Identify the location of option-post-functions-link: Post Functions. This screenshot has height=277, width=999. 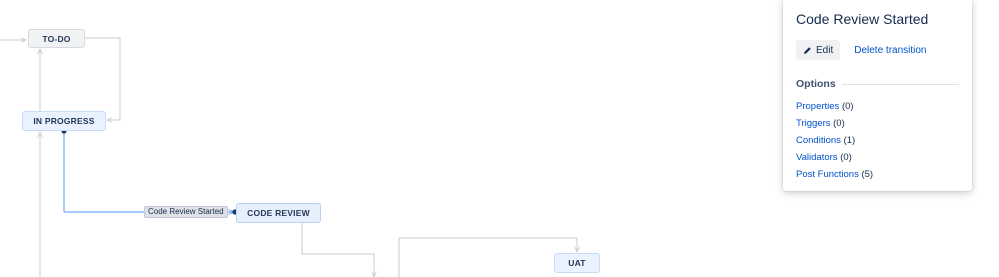
(827, 174).